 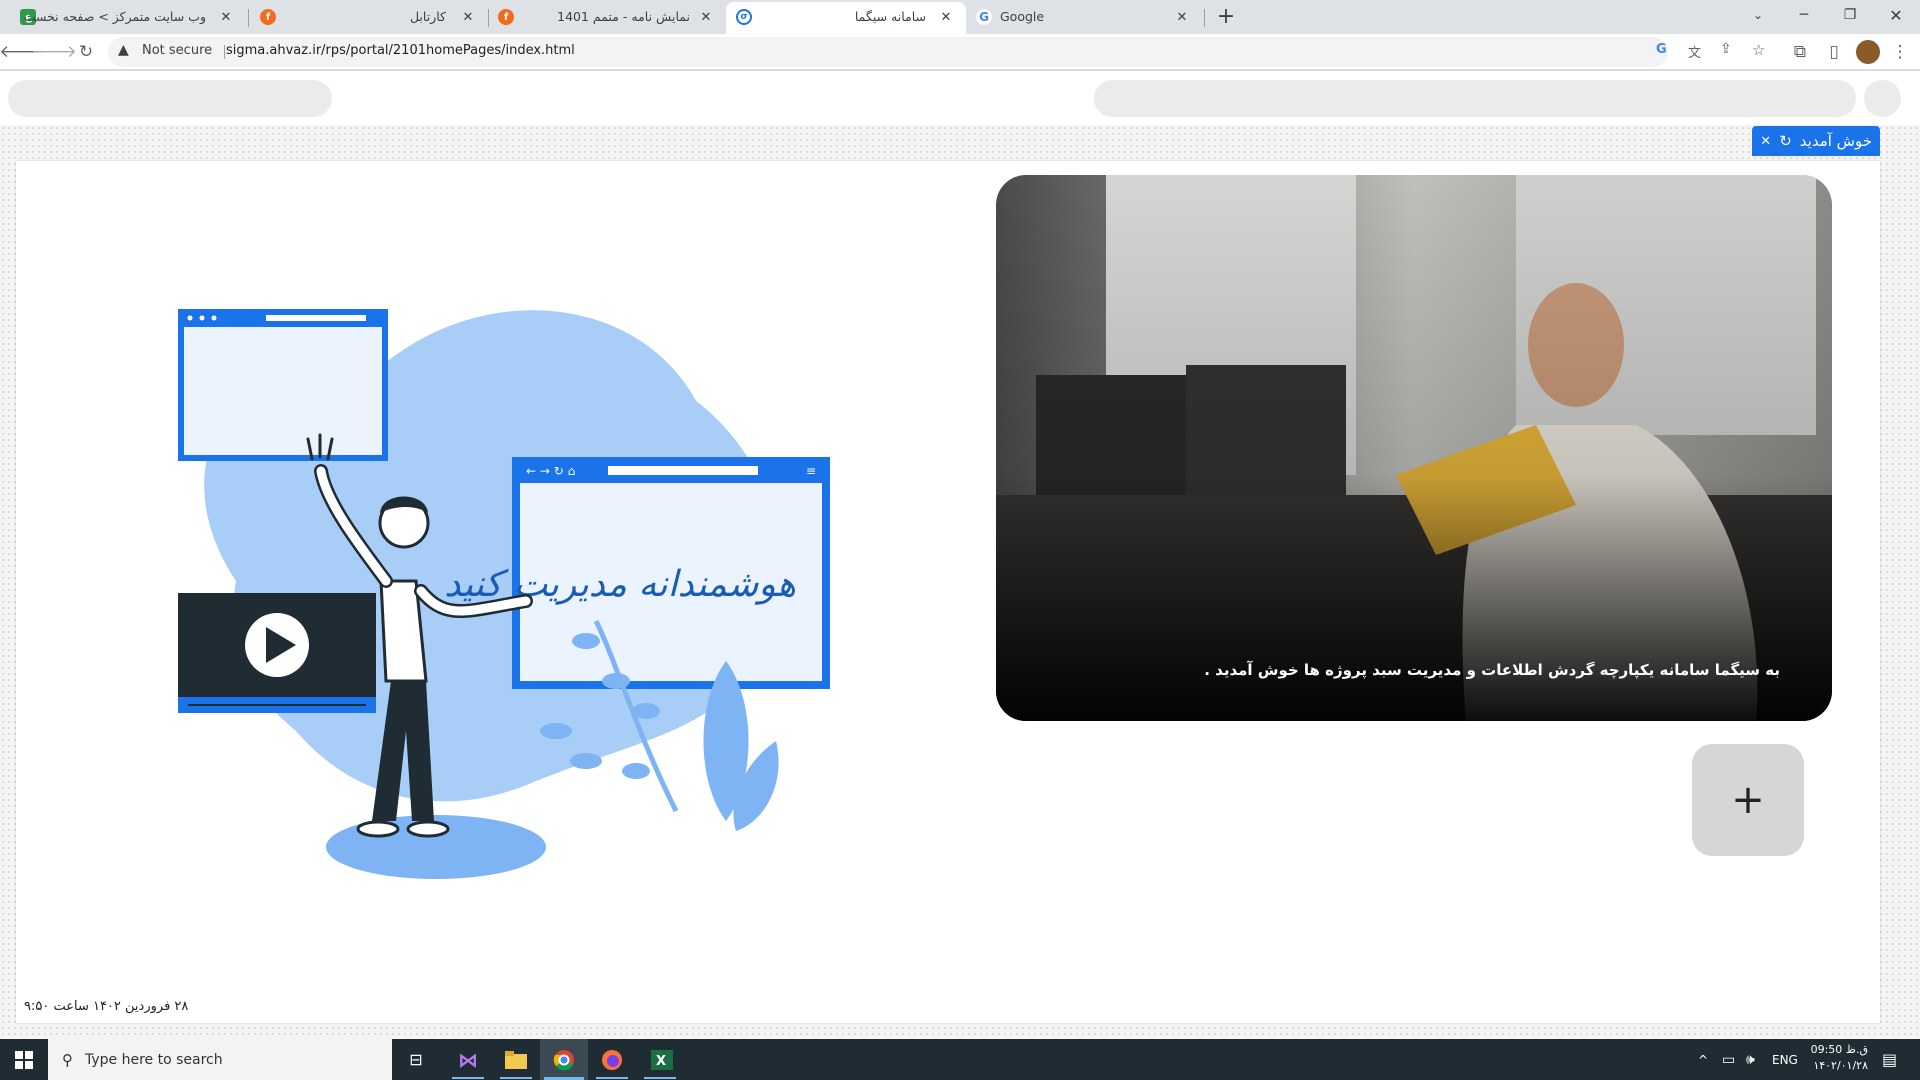 What do you see at coordinates (123, 50) in the screenshot?
I see `warning-triangle-icon: ▲` at bounding box center [123, 50].